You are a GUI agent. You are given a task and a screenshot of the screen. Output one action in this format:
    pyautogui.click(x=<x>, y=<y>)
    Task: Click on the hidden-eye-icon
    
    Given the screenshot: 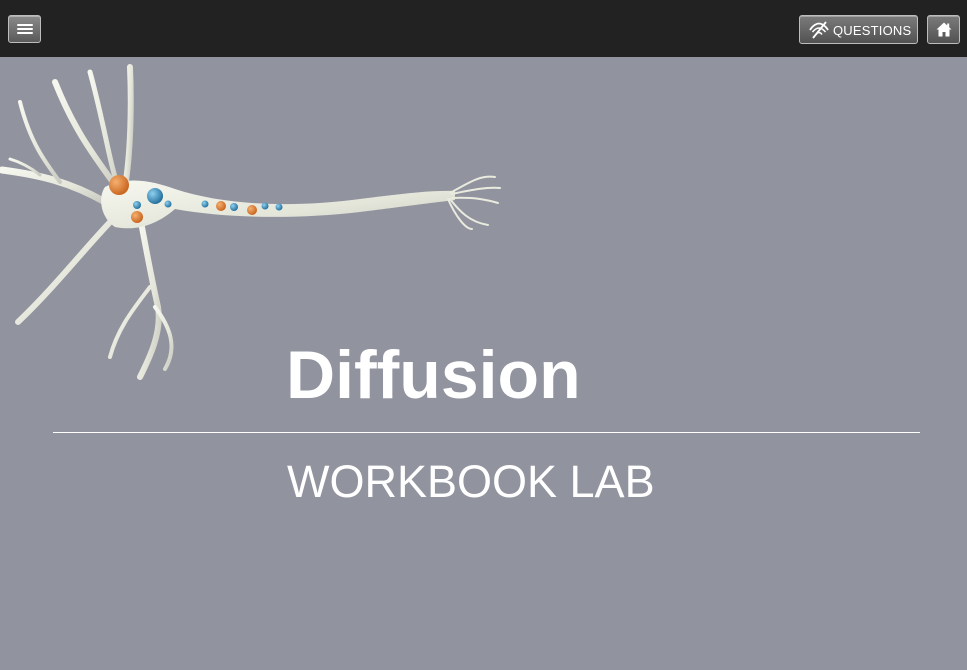 What is the action you would take?
    pyautogui.click(x=819, y=30)
    